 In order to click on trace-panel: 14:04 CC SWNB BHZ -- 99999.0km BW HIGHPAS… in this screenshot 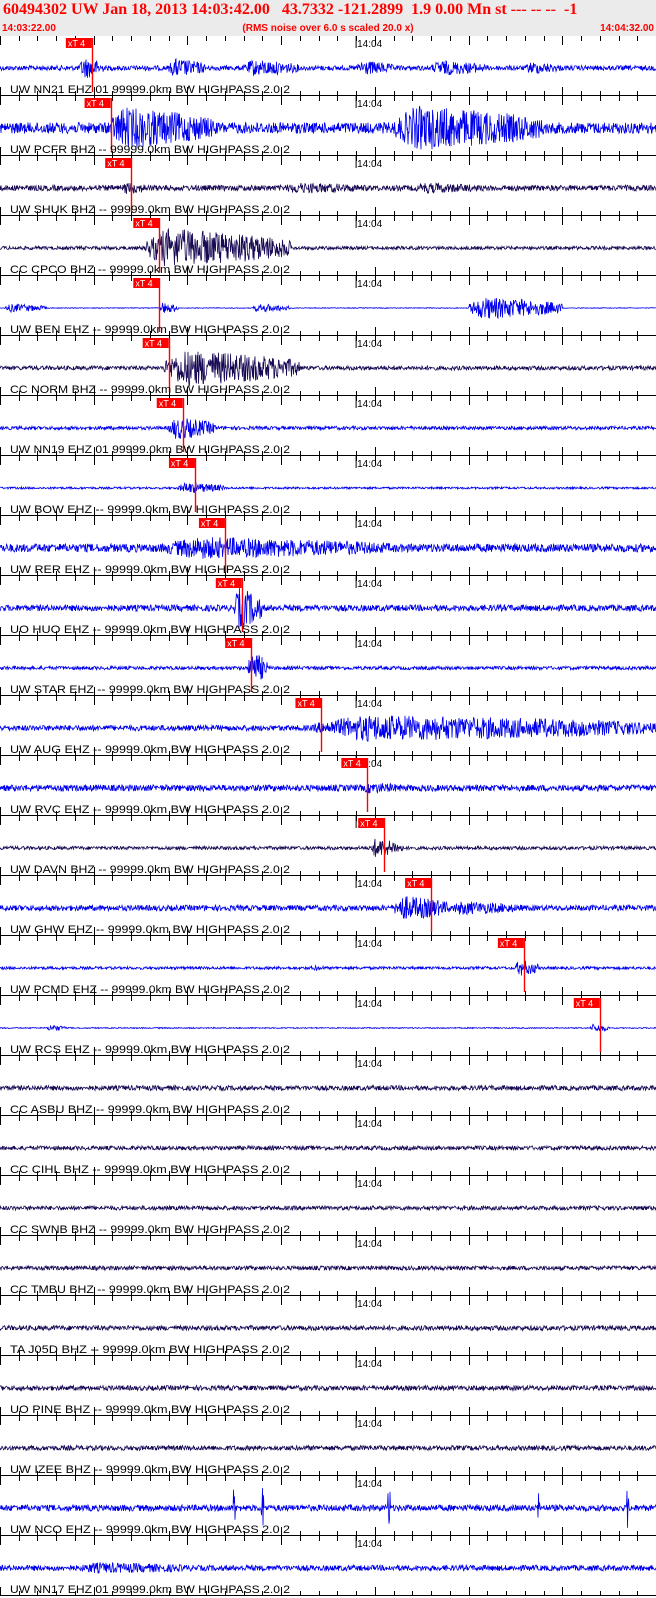, I will do `click(328, 1206)`.